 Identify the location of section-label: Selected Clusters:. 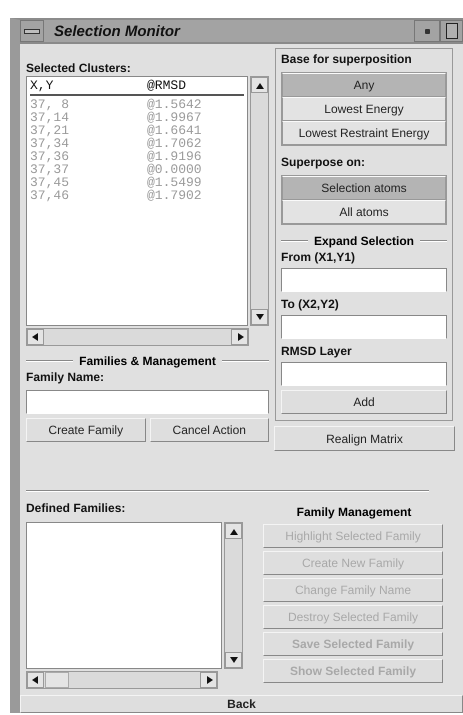
(79, 68).